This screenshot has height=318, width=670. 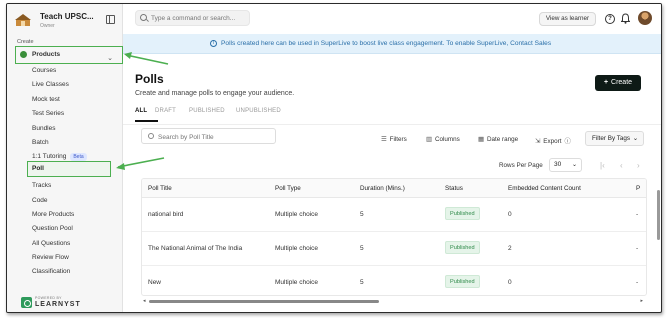 What do you see at coordinates (510, 248) in the screenshot?
I see `cell-embedded-count: 2` at bounding box center [510, 248].